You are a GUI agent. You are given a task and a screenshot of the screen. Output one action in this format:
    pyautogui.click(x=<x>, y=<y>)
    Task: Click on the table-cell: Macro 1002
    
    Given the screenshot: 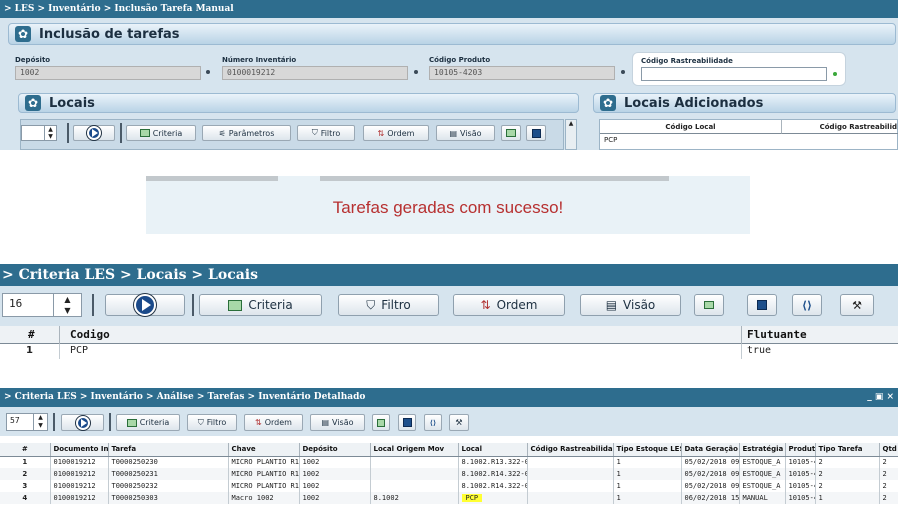 What is the action you would take?
    pyautogui.click(x=264, y=498)
    